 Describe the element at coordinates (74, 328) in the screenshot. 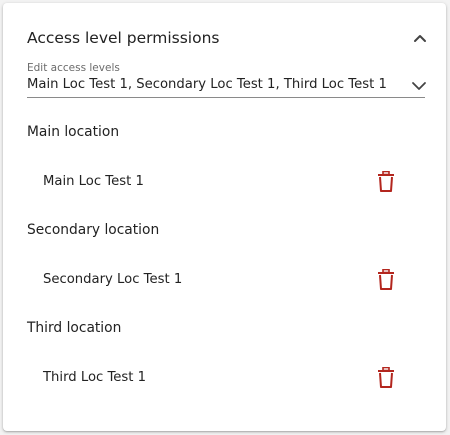

I see `section-title-third-location: Third location` at that location.